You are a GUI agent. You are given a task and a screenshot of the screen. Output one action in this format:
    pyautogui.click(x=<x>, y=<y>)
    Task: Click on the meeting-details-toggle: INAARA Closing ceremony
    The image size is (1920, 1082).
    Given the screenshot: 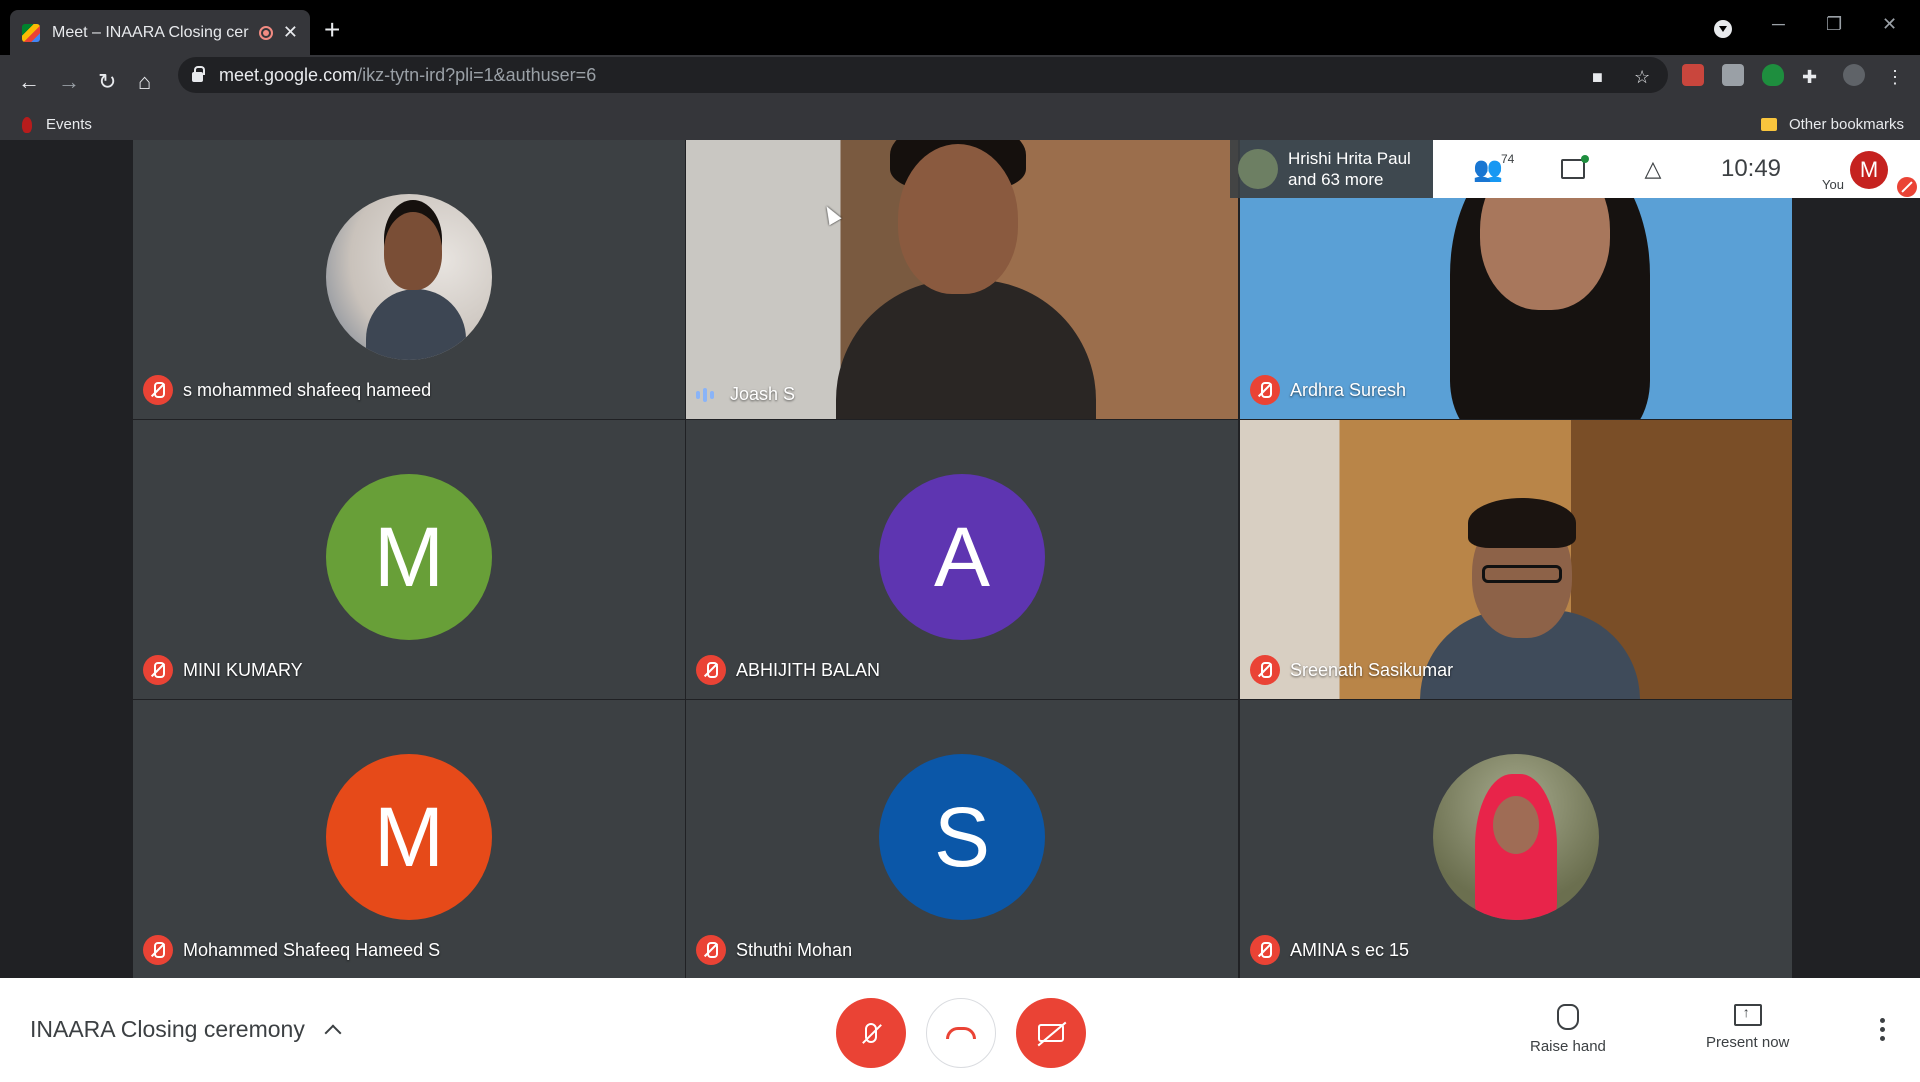 What is the action you would take?
    pyautogui.click(x=186, y=1029)
    